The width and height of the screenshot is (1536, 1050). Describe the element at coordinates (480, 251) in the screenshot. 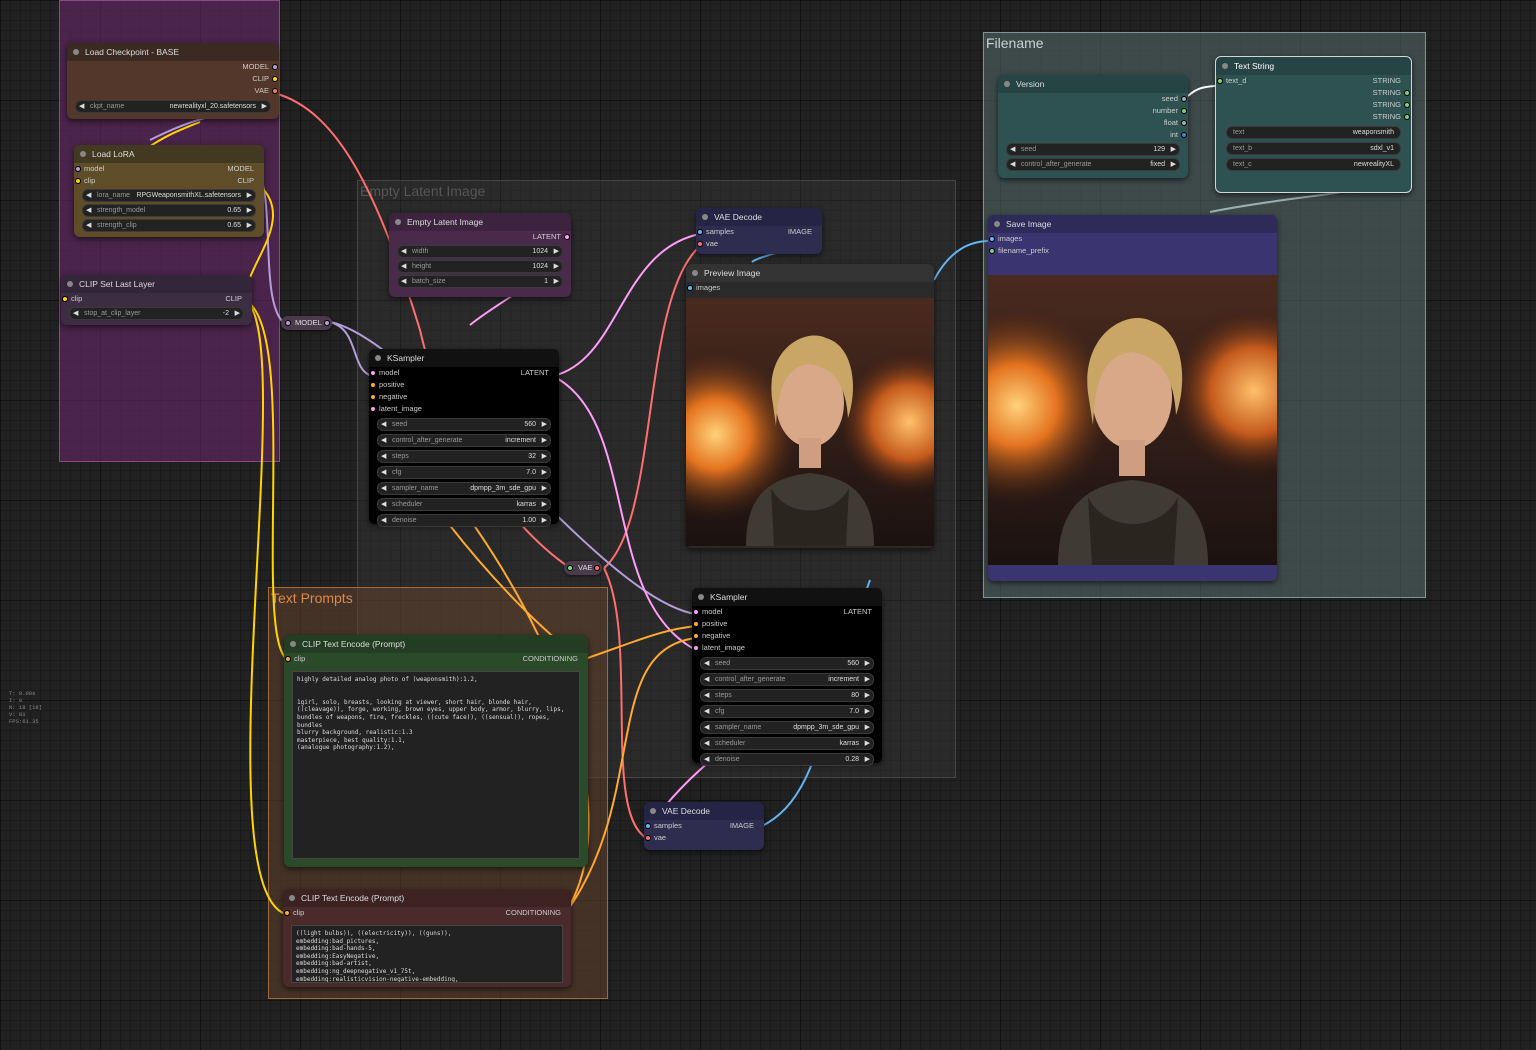

I see `widget-width: ◀ width 1024 ▶` at that location.